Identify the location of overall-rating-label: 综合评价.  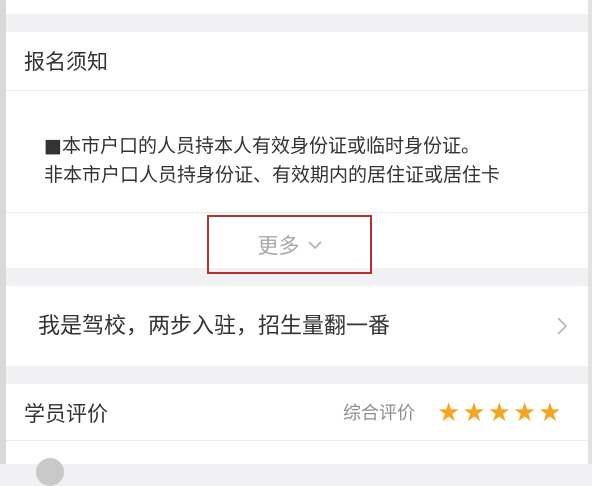
(379, 413).